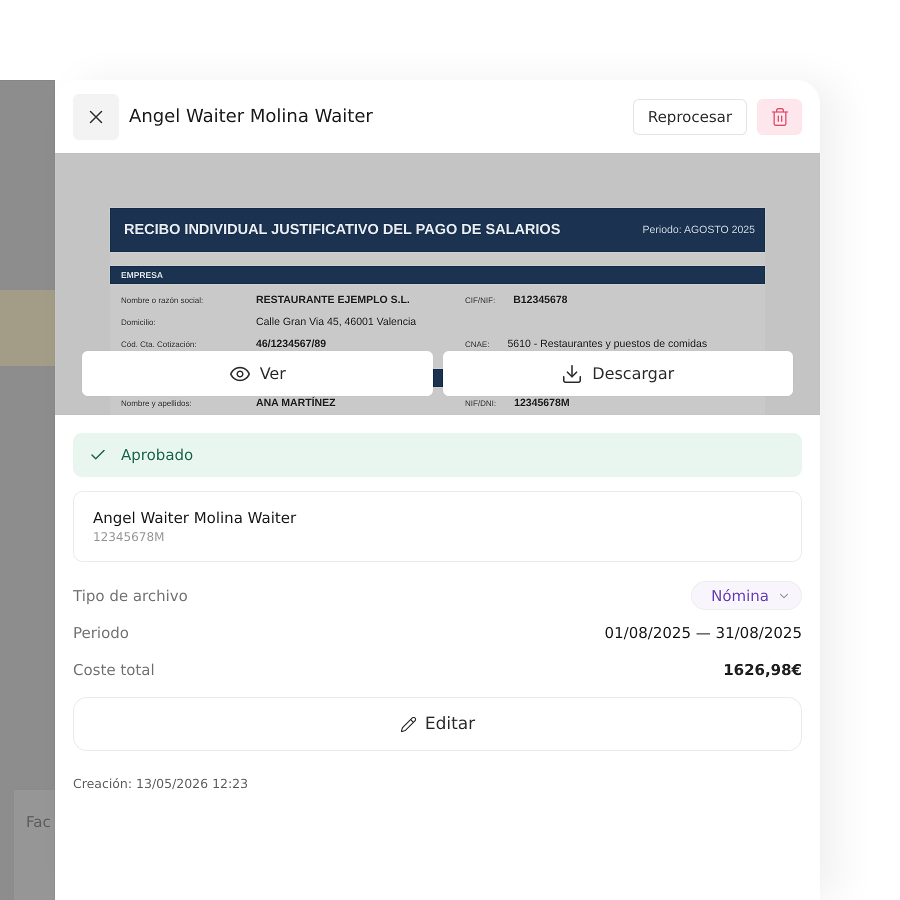 The height and width of the screenshot is (900, 900). What do you see at coordinates (142, 275) in the screenshot?
I see `section-heading: EMPRESA` at bounding box center [142, 275].